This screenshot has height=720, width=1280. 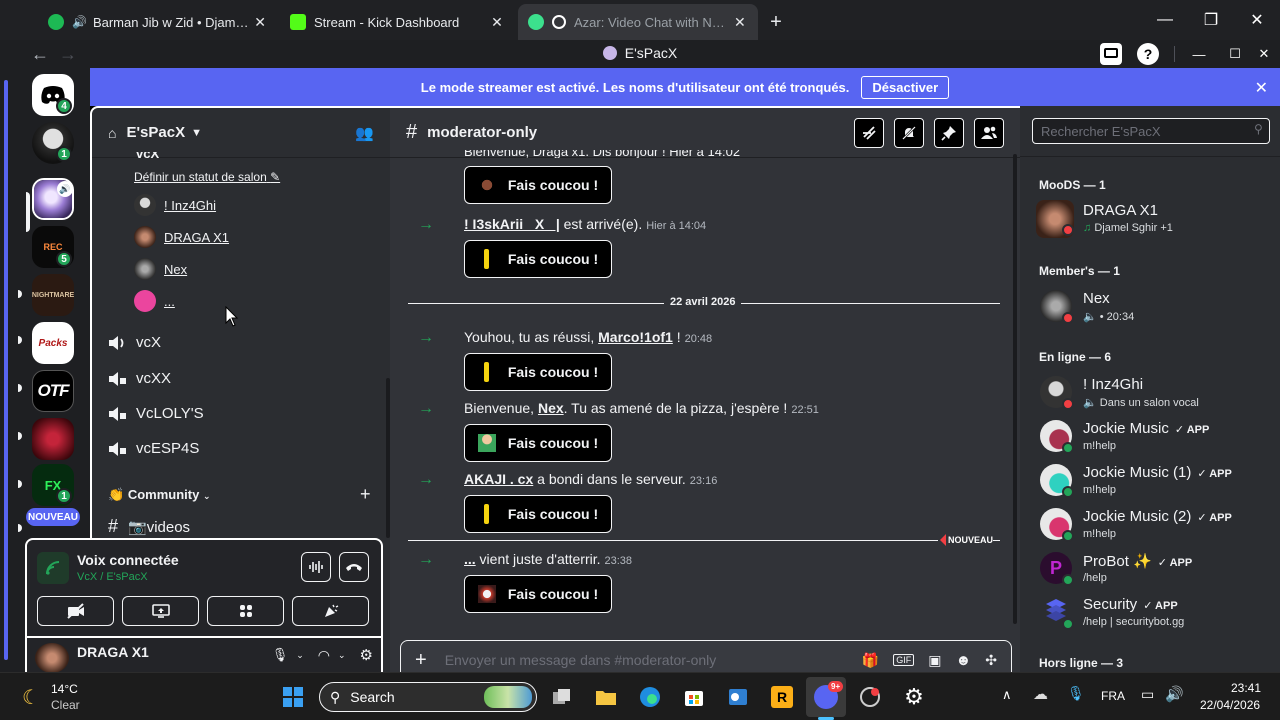 I want to click on weather-temp: 14°C, so click(x=64, y=689).